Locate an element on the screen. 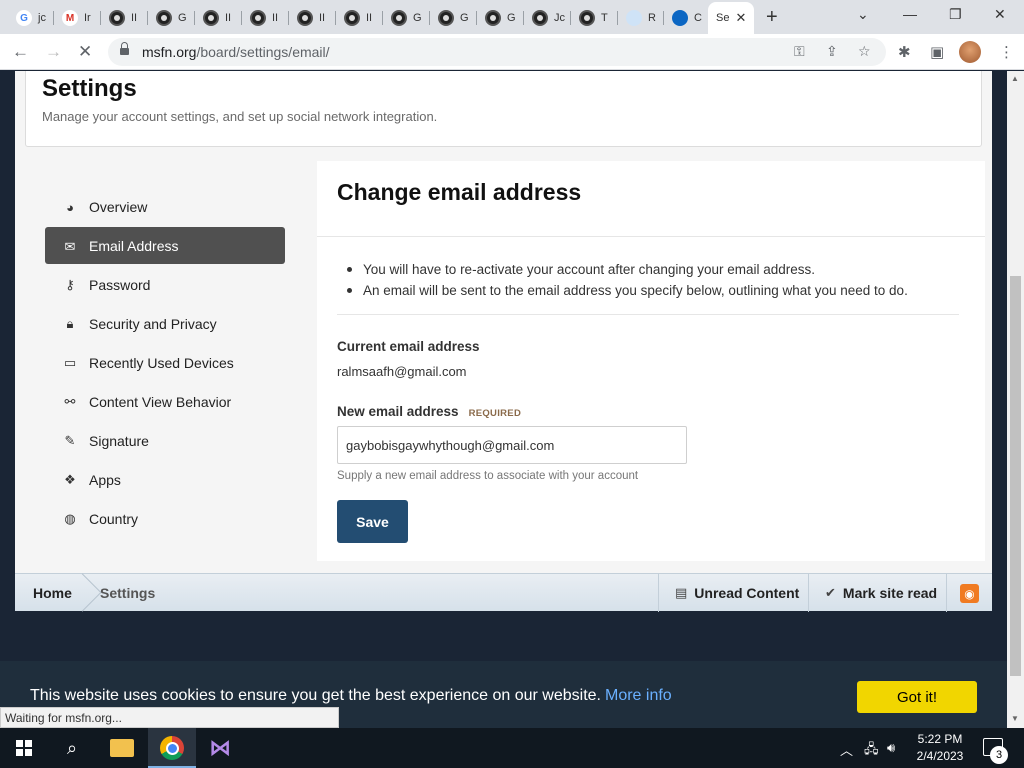 This screenshot has width=1024, height=768. taskbar-chrome-active is located at coordinates (172, 748).